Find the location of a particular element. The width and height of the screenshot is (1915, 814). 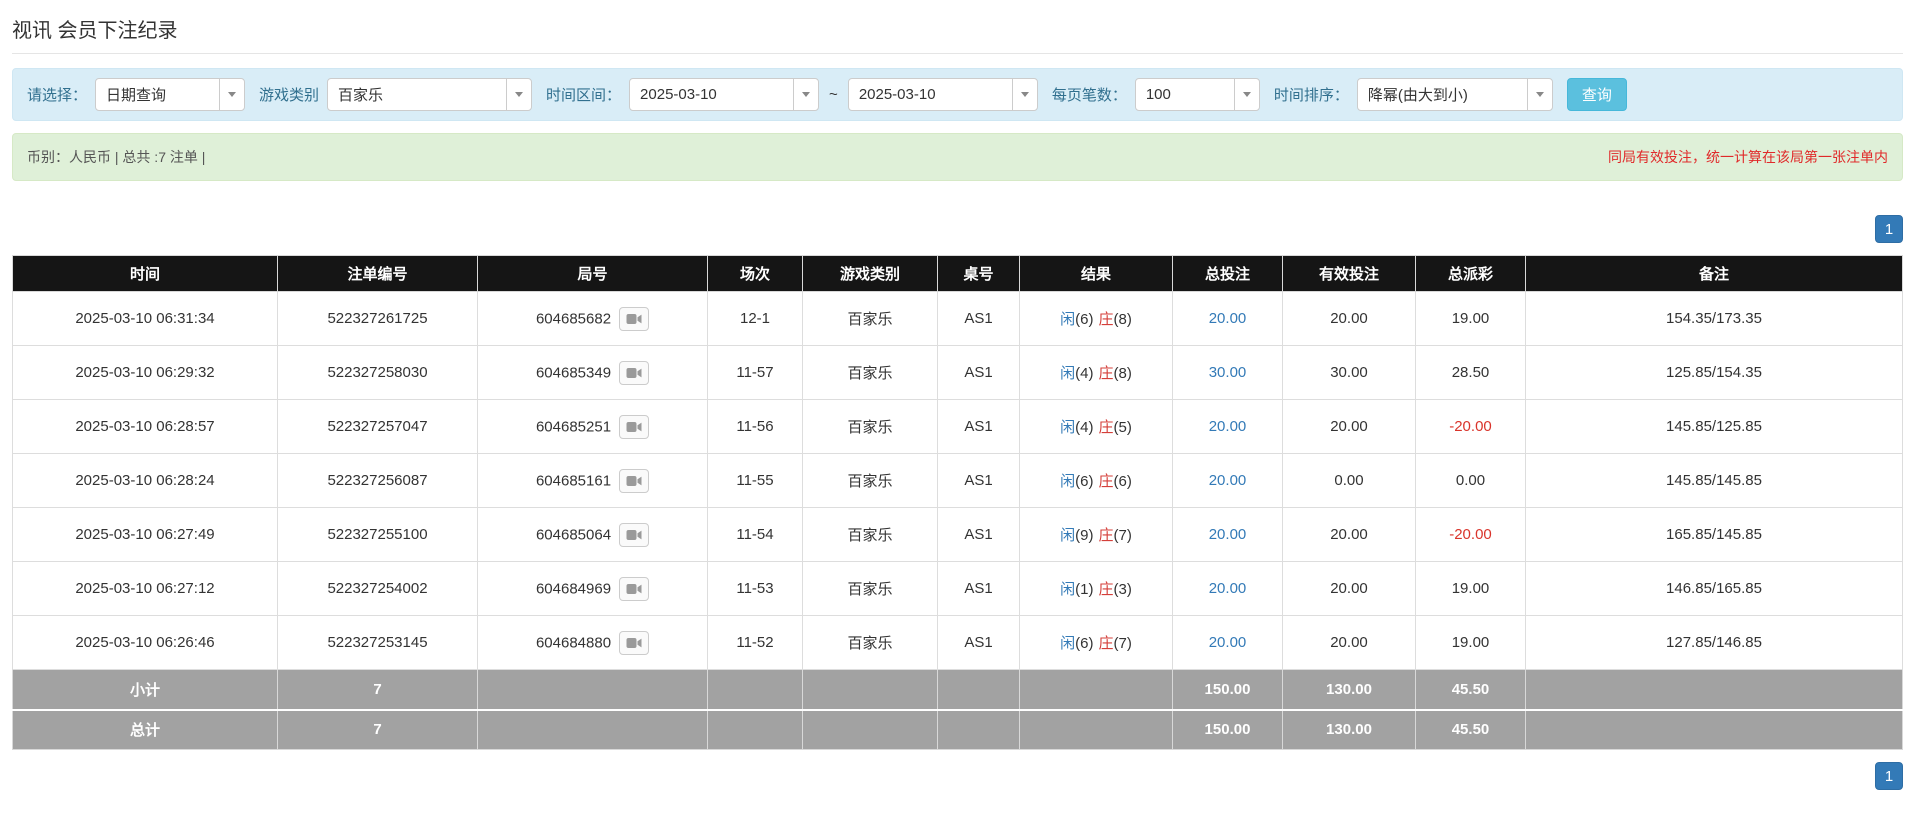

total-row: 总计 7 150.00 130.00 45.50 is located at coordinates (957, 729).